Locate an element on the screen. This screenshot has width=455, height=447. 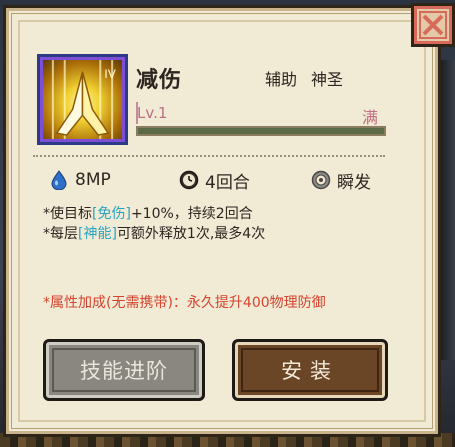
close-button is located at coordinates (433, 25).